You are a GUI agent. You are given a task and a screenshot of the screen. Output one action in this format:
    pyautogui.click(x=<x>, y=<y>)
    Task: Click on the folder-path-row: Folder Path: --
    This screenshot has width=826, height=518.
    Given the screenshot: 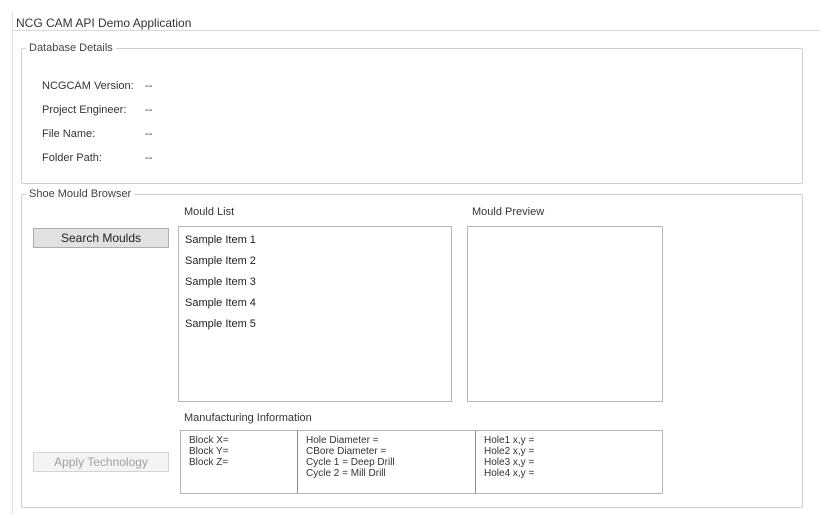 What is the action you would take?
    pyautogui.click(x=97, y=158)
    